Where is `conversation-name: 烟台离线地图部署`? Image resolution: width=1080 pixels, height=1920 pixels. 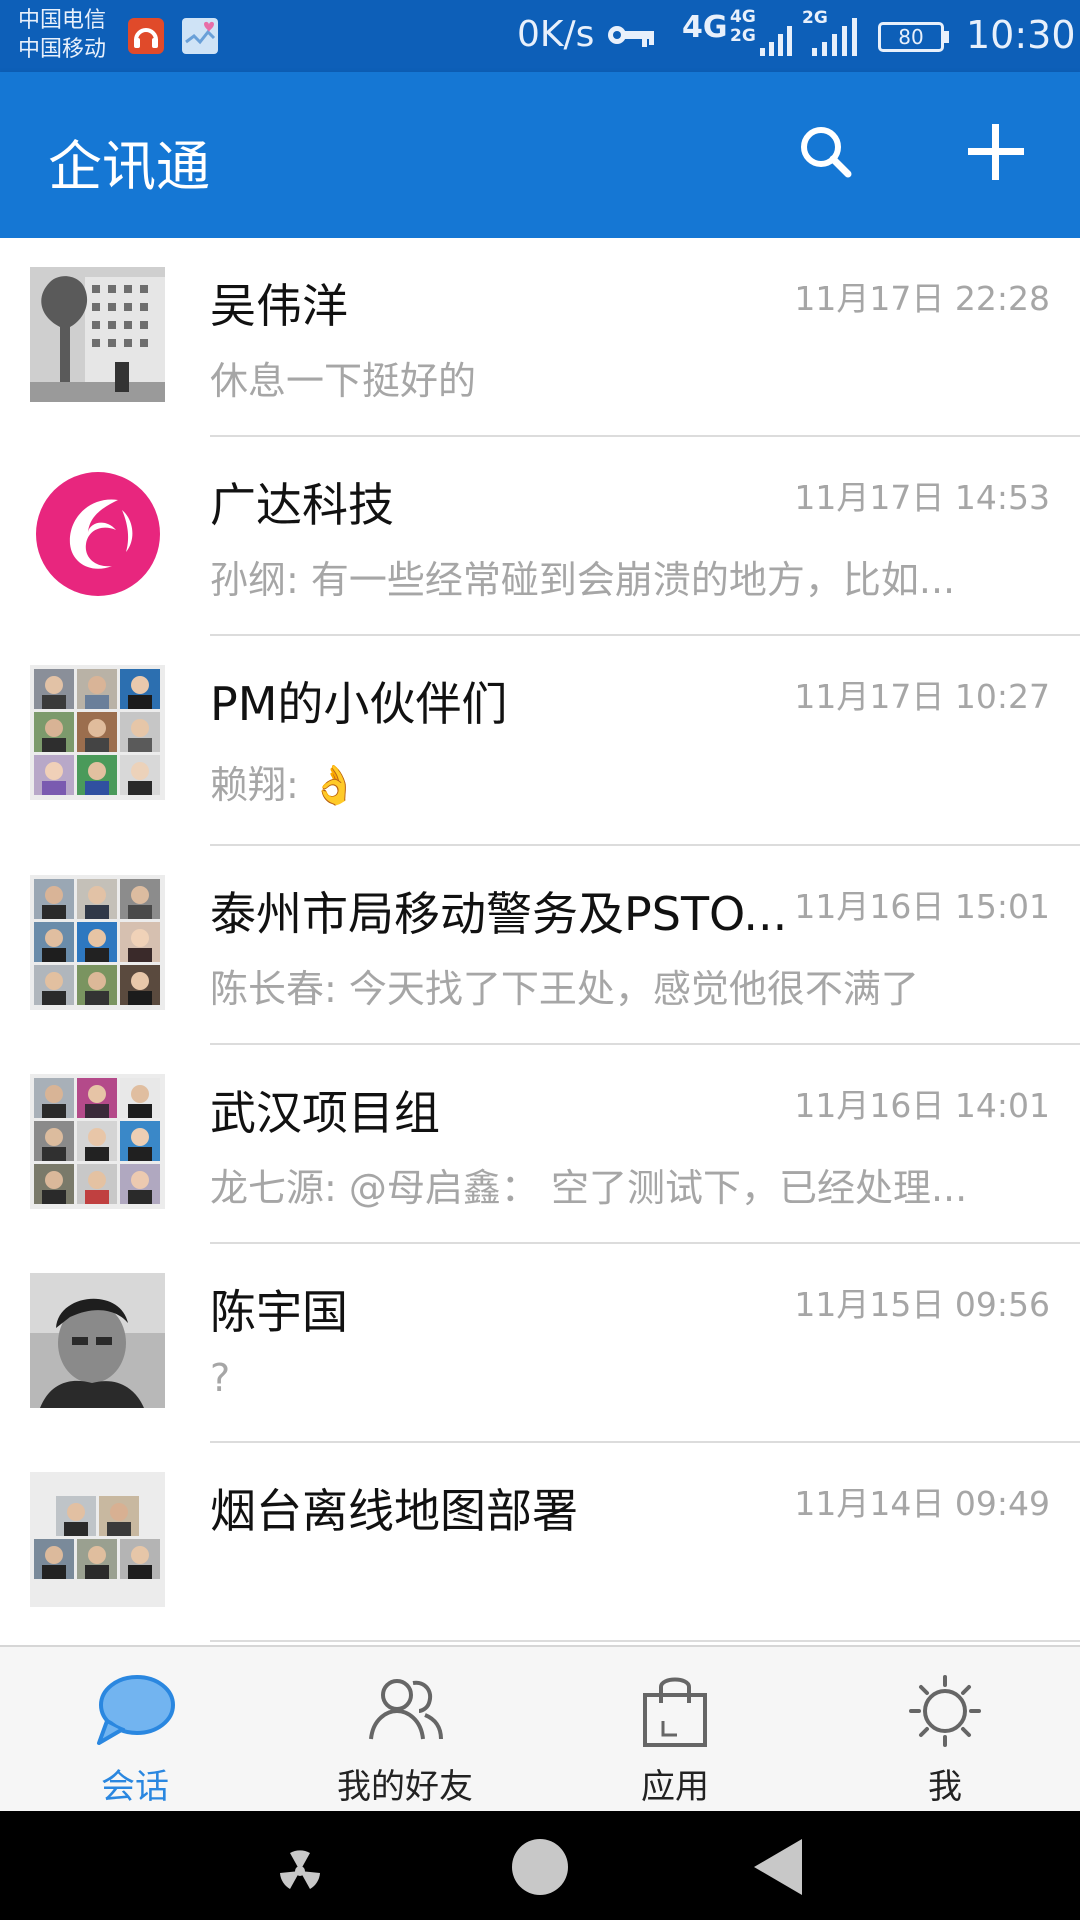 conversation-name: 烟台离线地图部署 is located at coordinates (394, 1511).